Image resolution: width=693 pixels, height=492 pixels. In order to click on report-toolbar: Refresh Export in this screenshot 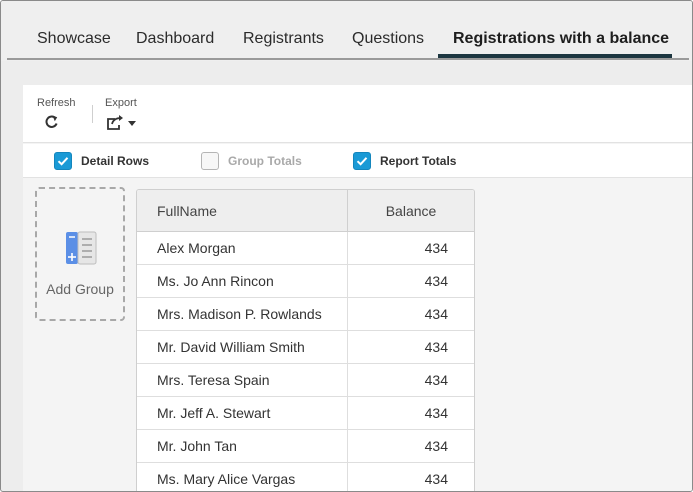, I will do `click(357, 114)`.